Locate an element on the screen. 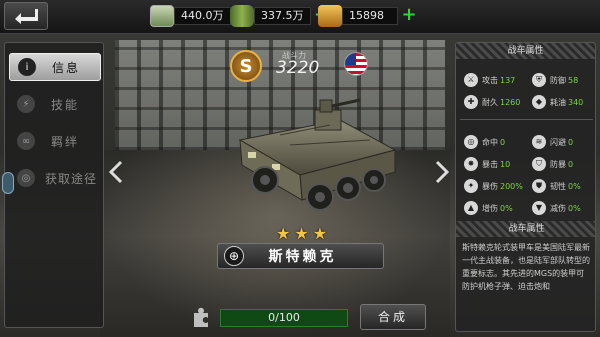 The height and width of the screenshot is (337, 600). stats-panel-title: 战车属性 is located at coordinates (525, 51).